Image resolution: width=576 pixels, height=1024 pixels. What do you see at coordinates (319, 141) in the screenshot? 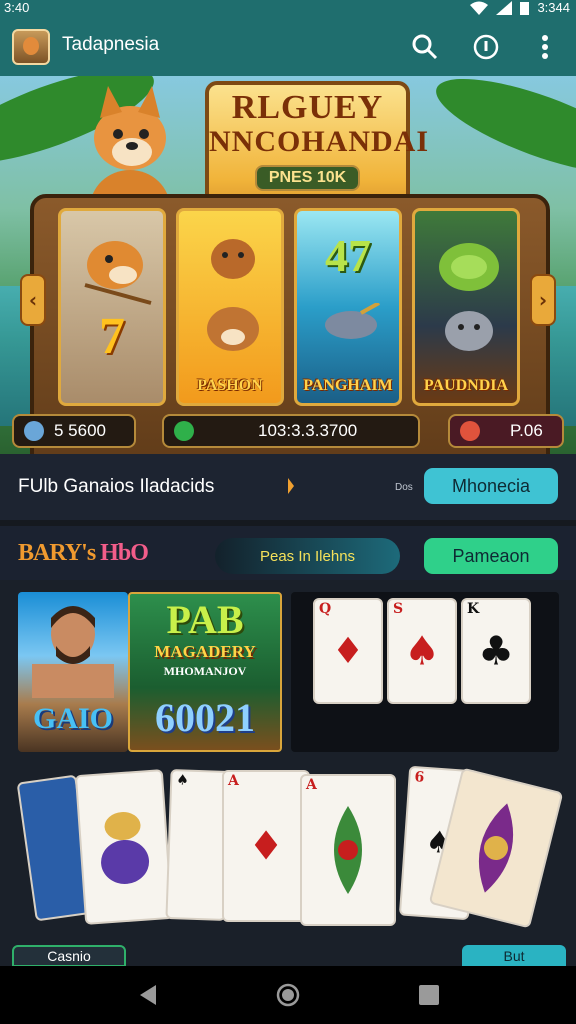
I see `game-title-line2: NNCOHANDAI` at bounding box center [319, 141].